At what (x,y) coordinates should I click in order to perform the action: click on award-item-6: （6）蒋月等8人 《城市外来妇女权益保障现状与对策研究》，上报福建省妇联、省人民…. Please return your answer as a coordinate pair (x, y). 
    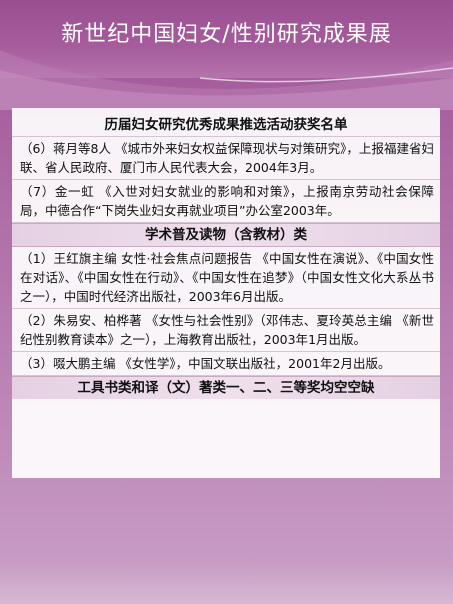
    Looking at the image, I should click on (226, 158).